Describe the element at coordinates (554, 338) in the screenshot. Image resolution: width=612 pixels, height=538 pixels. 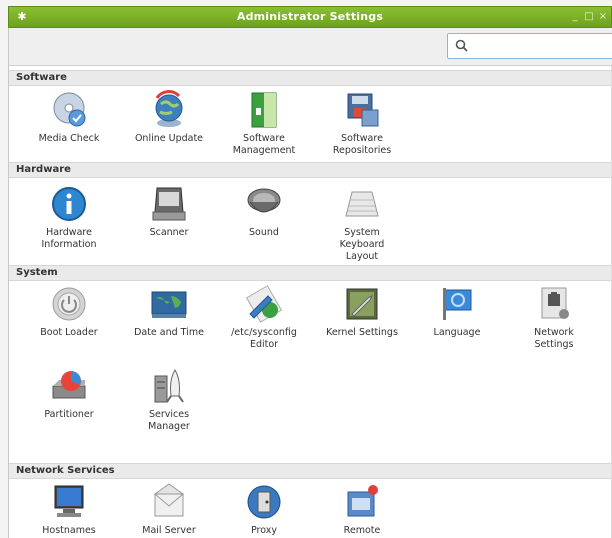
I see `module-label: Network Settings` at that location.